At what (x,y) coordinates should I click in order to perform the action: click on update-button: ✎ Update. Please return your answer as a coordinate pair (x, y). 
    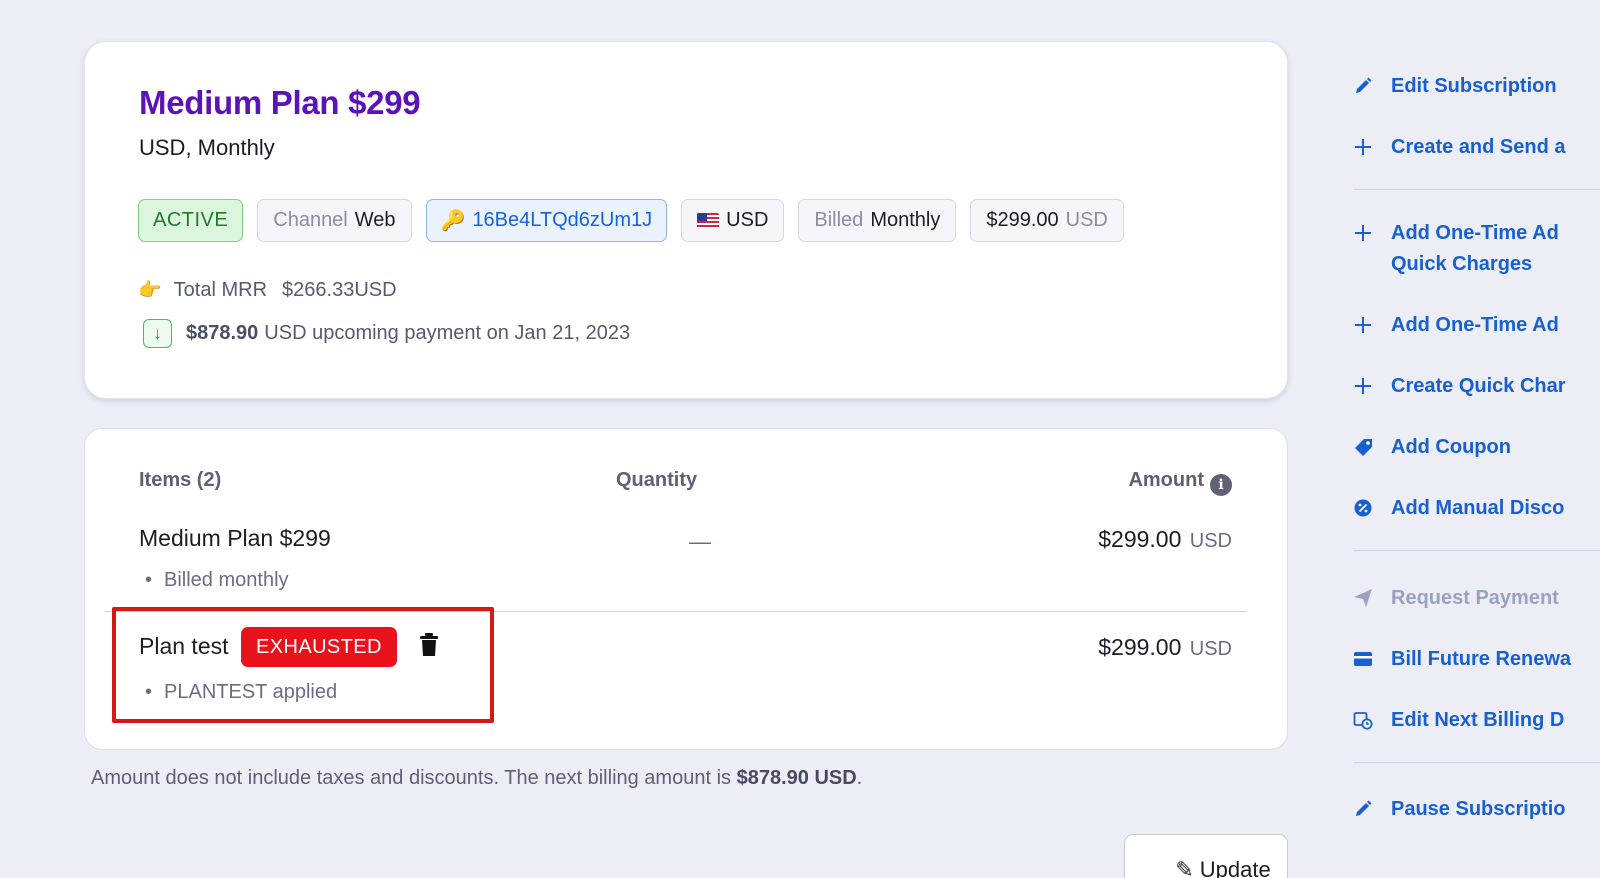
    Looking at the image, I should click on (1206, 856).